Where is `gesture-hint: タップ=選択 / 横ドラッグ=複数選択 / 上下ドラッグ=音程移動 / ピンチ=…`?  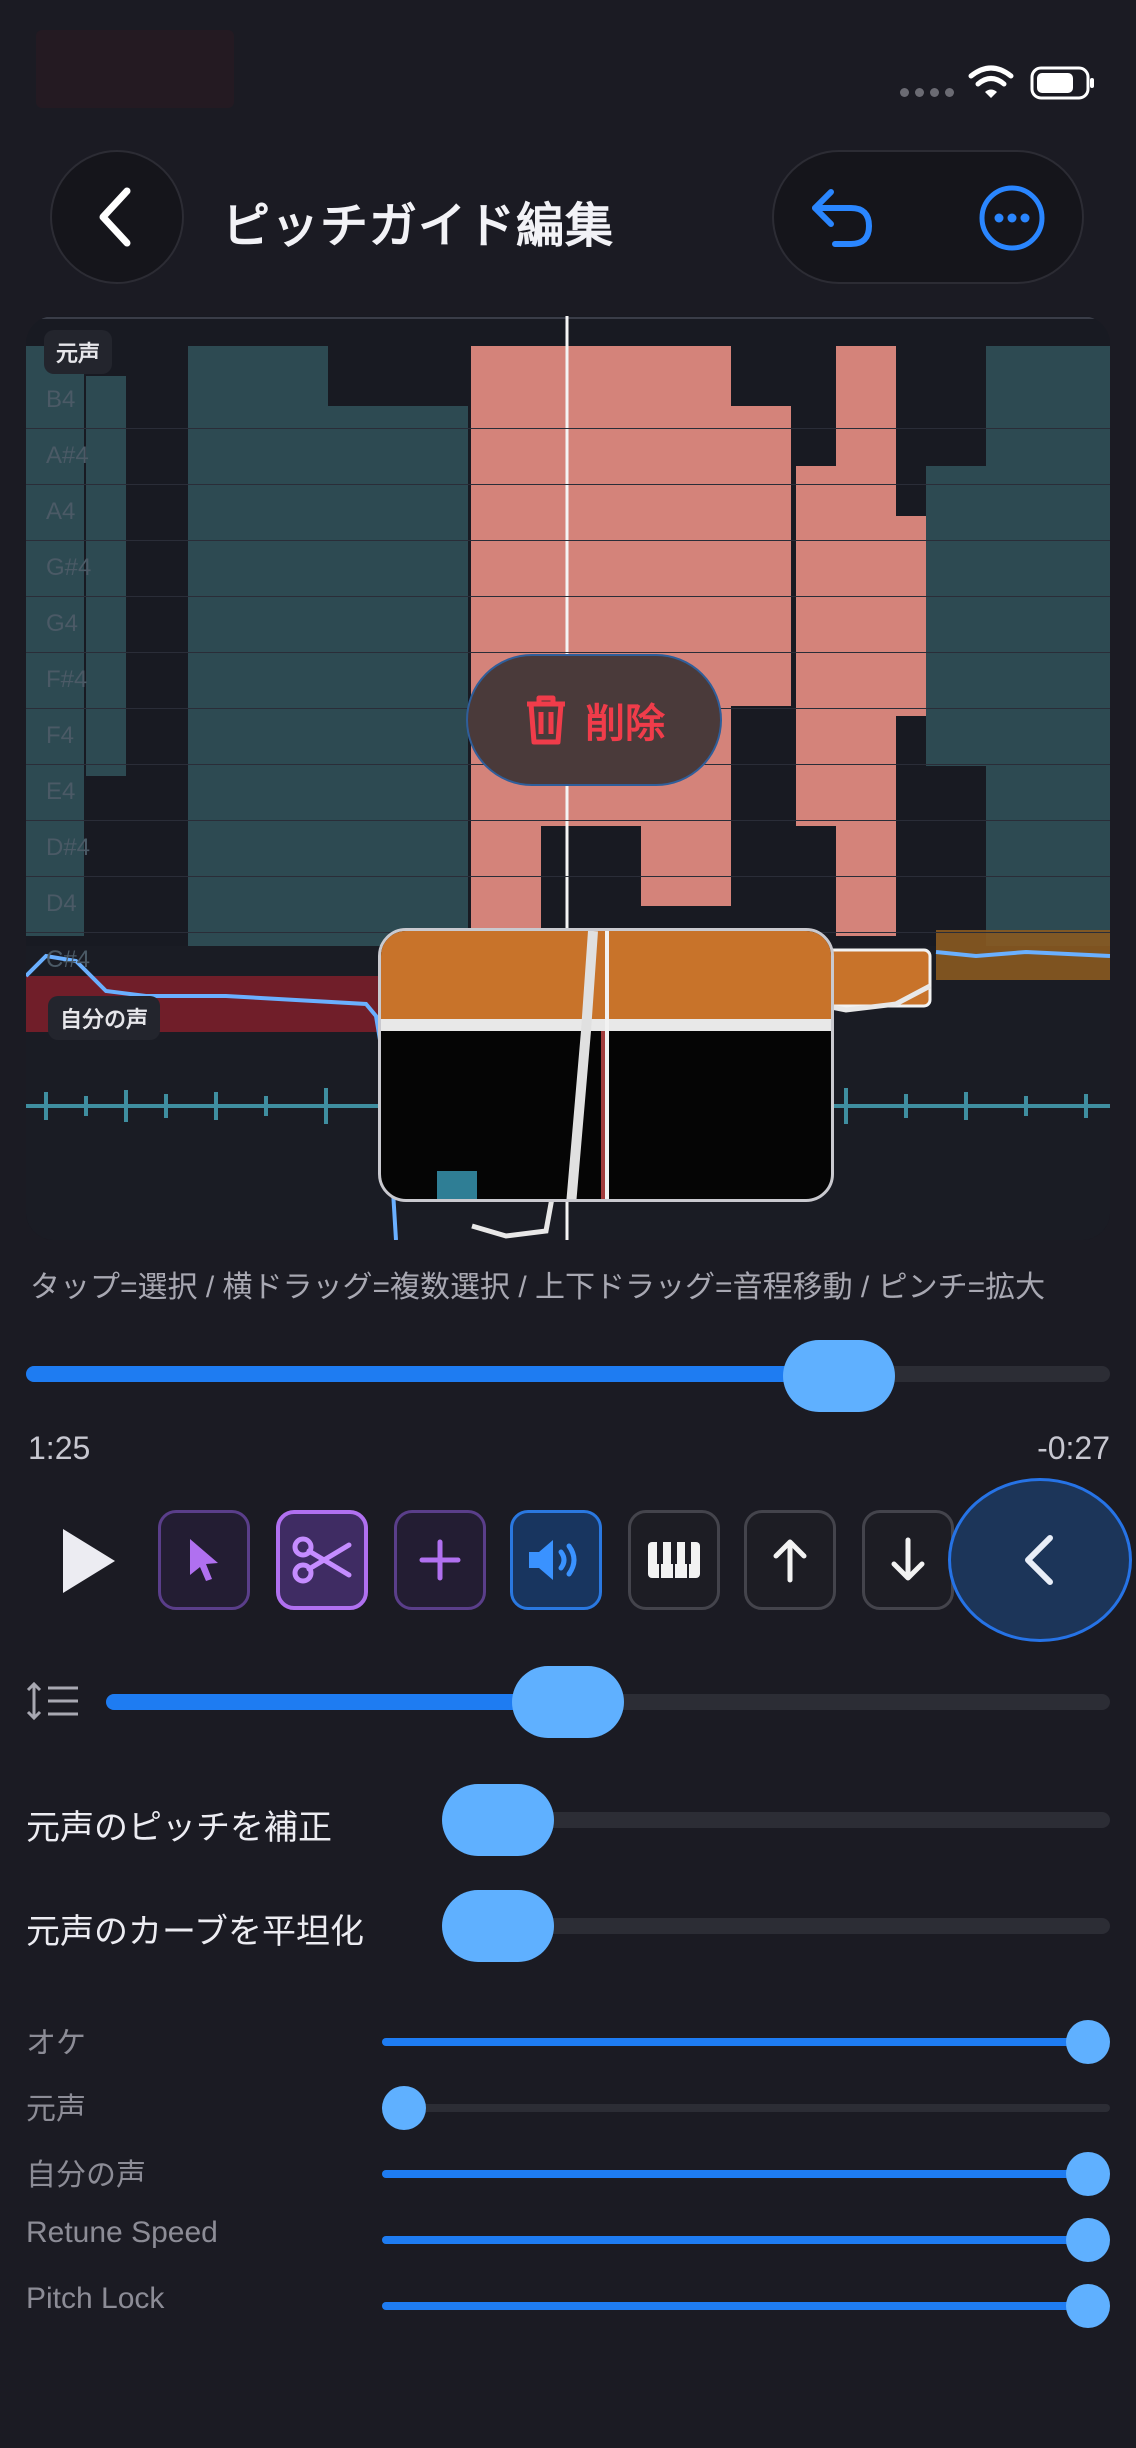
gesture-hint: タップ=選択 / 横ドラッグ=複数選択 / 上下ドラッグ=音程移動 / ピンチ=… is located at coordinates (538, 1287).